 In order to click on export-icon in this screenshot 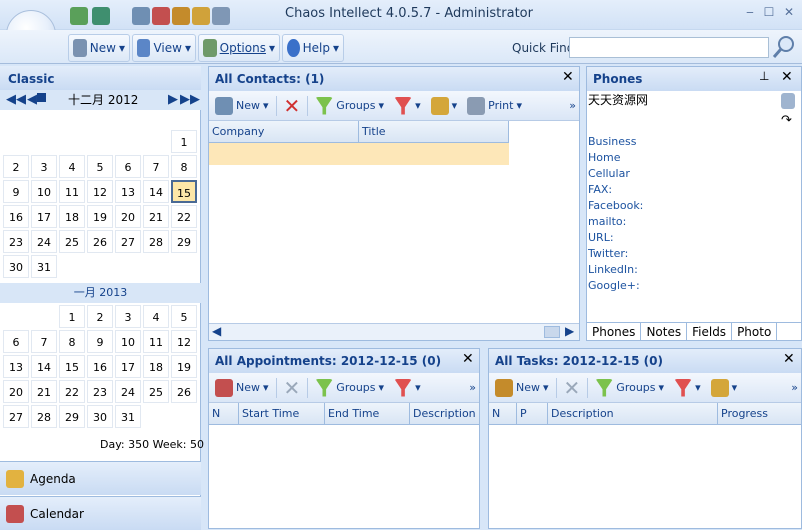, I will do `click(221, 16)`.